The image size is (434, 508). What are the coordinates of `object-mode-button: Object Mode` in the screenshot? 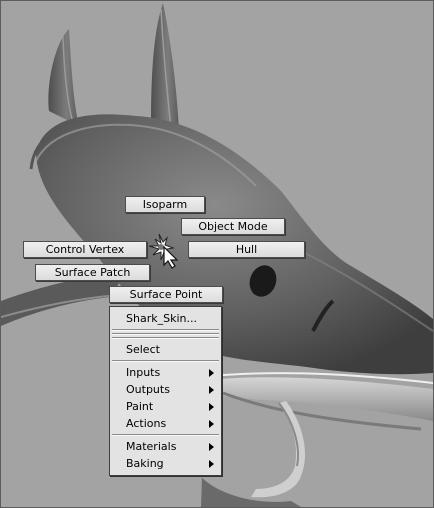 It's located at (233, 226).